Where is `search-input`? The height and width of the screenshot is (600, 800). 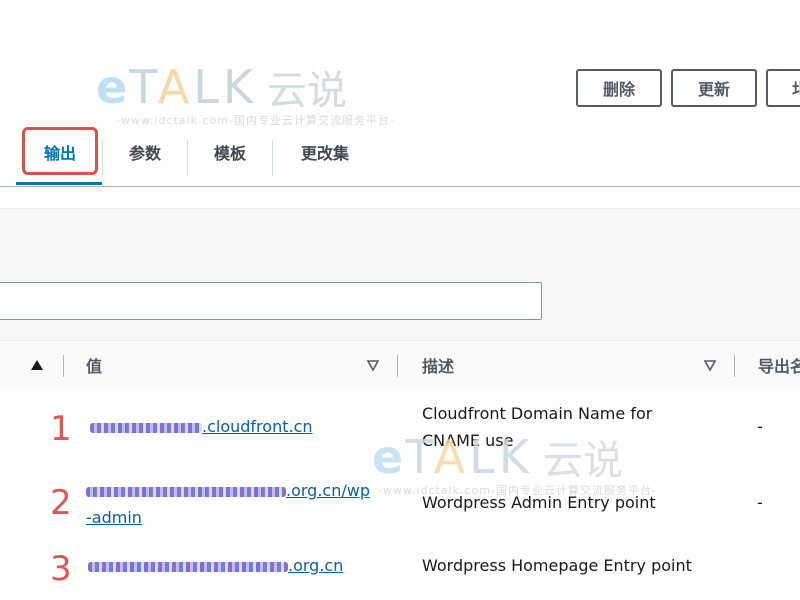
search-input is located at coordinates (271, 301).